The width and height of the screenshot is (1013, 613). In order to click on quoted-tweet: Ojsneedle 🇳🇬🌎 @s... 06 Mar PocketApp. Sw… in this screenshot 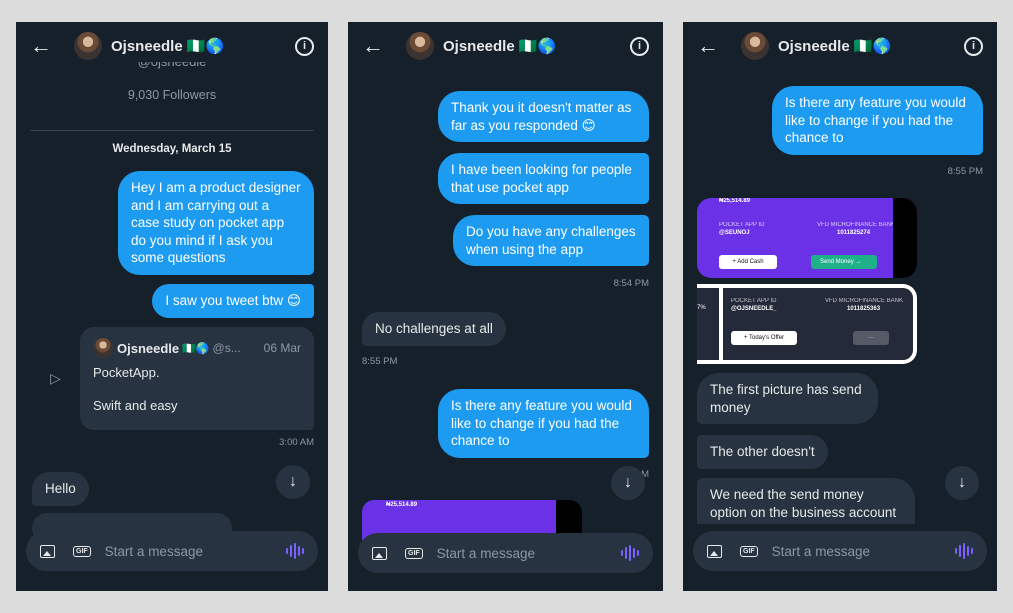, I will do `click(197, 378)`.